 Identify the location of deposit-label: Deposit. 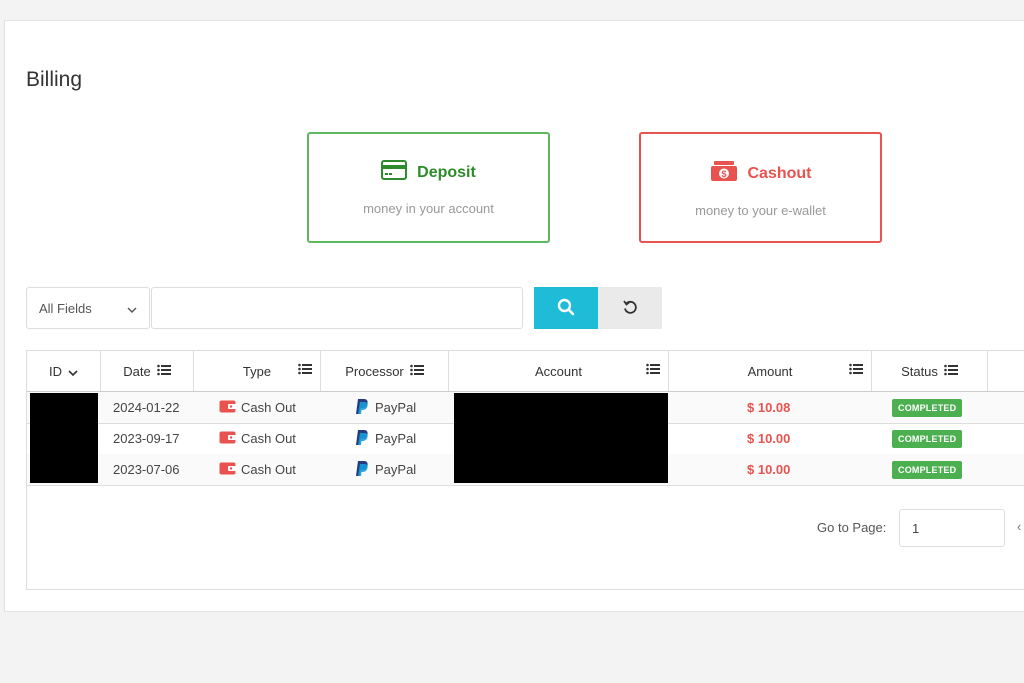
(446, 172).